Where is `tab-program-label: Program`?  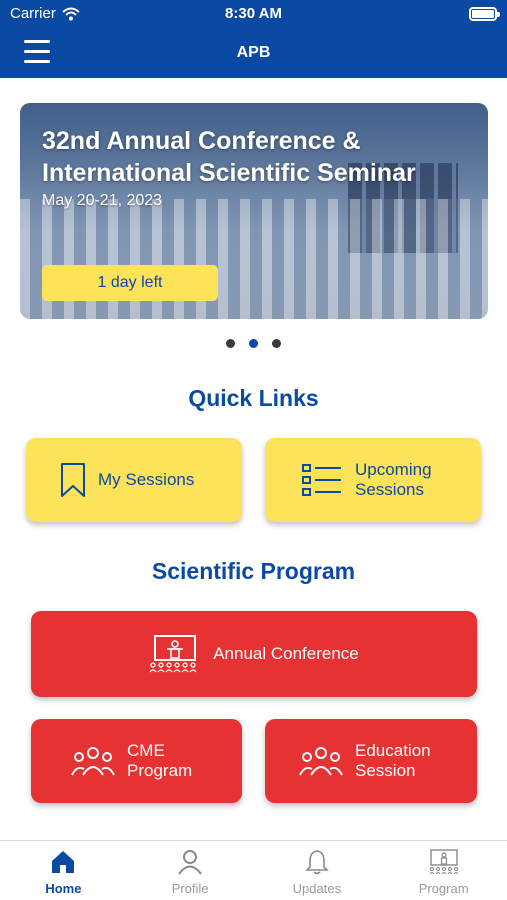 tab-program-label: Program is located at coordinates (443, 888).